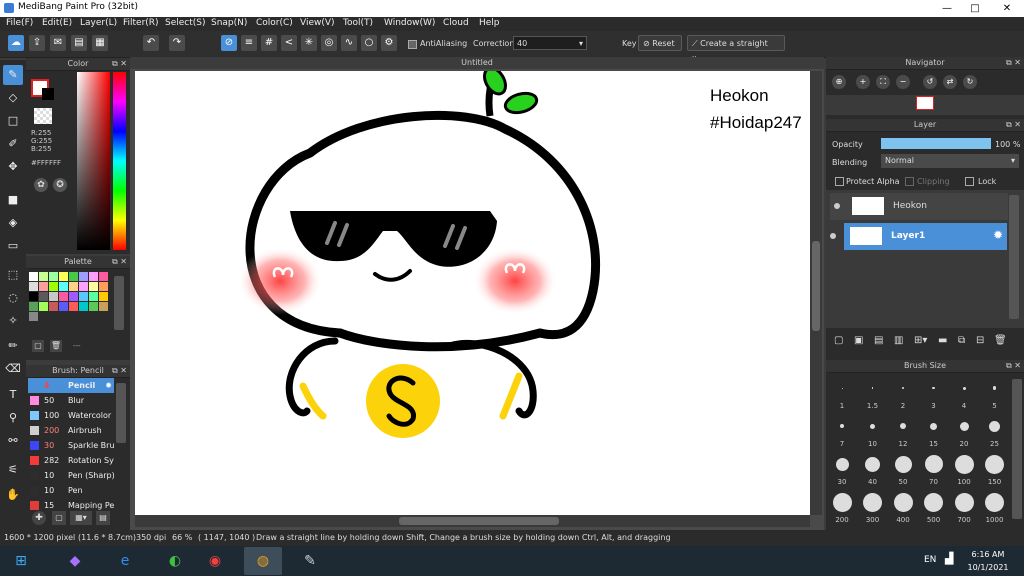  I want to click on brush-item: 10 Pen (Sharp), so click(71, 475).